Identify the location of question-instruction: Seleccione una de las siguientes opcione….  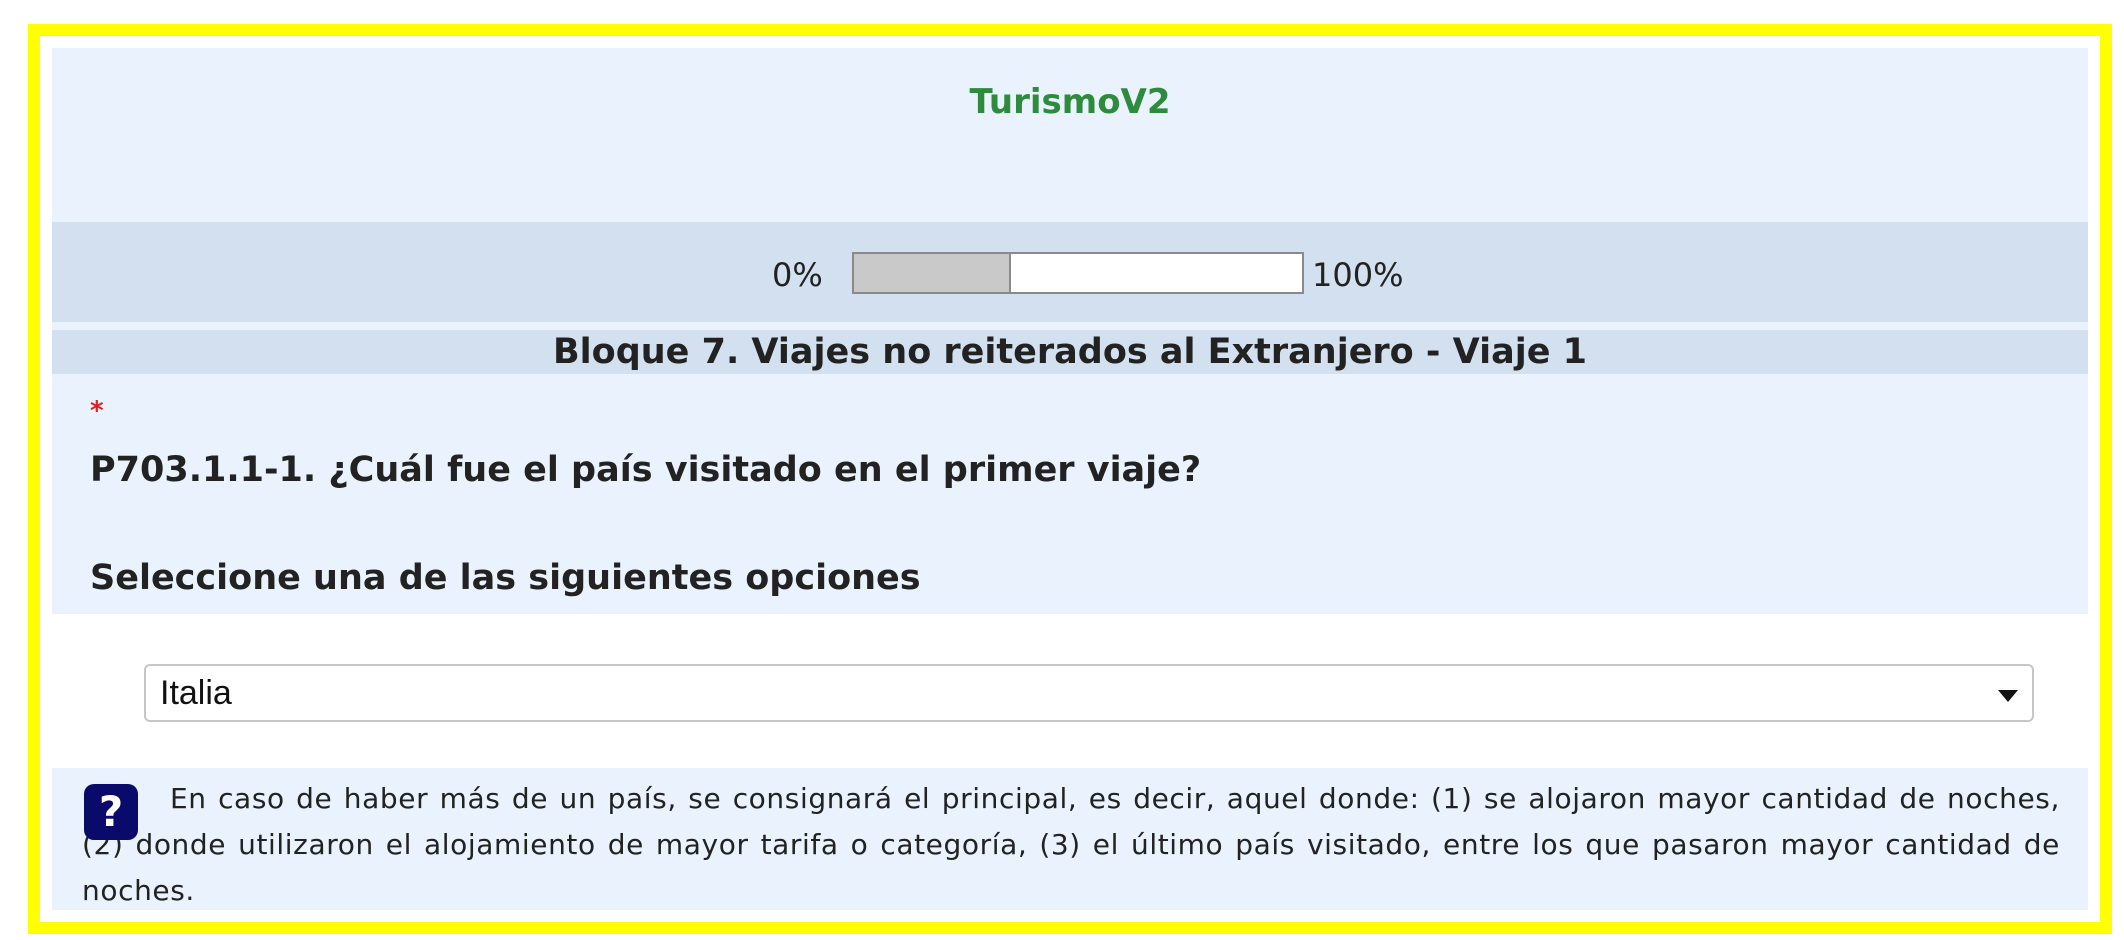
(505, 578).